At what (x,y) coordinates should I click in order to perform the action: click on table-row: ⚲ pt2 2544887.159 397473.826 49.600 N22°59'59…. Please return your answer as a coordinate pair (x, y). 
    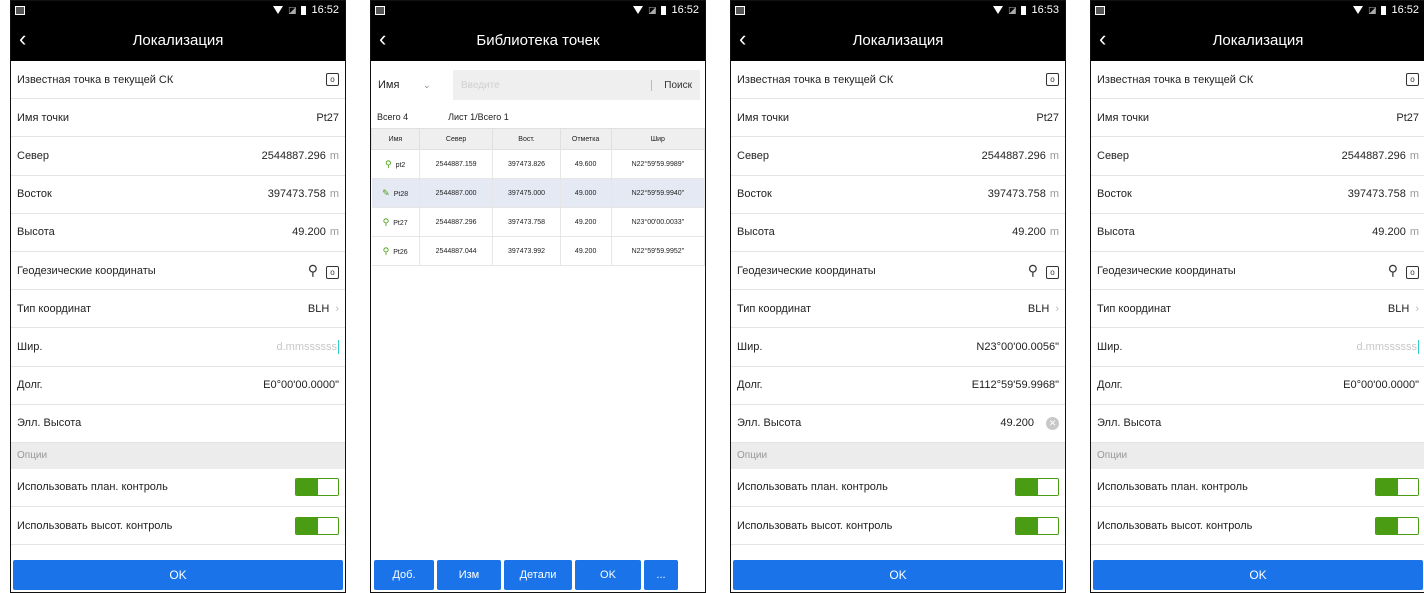
    Looking at the image, I should click on (538, 164).